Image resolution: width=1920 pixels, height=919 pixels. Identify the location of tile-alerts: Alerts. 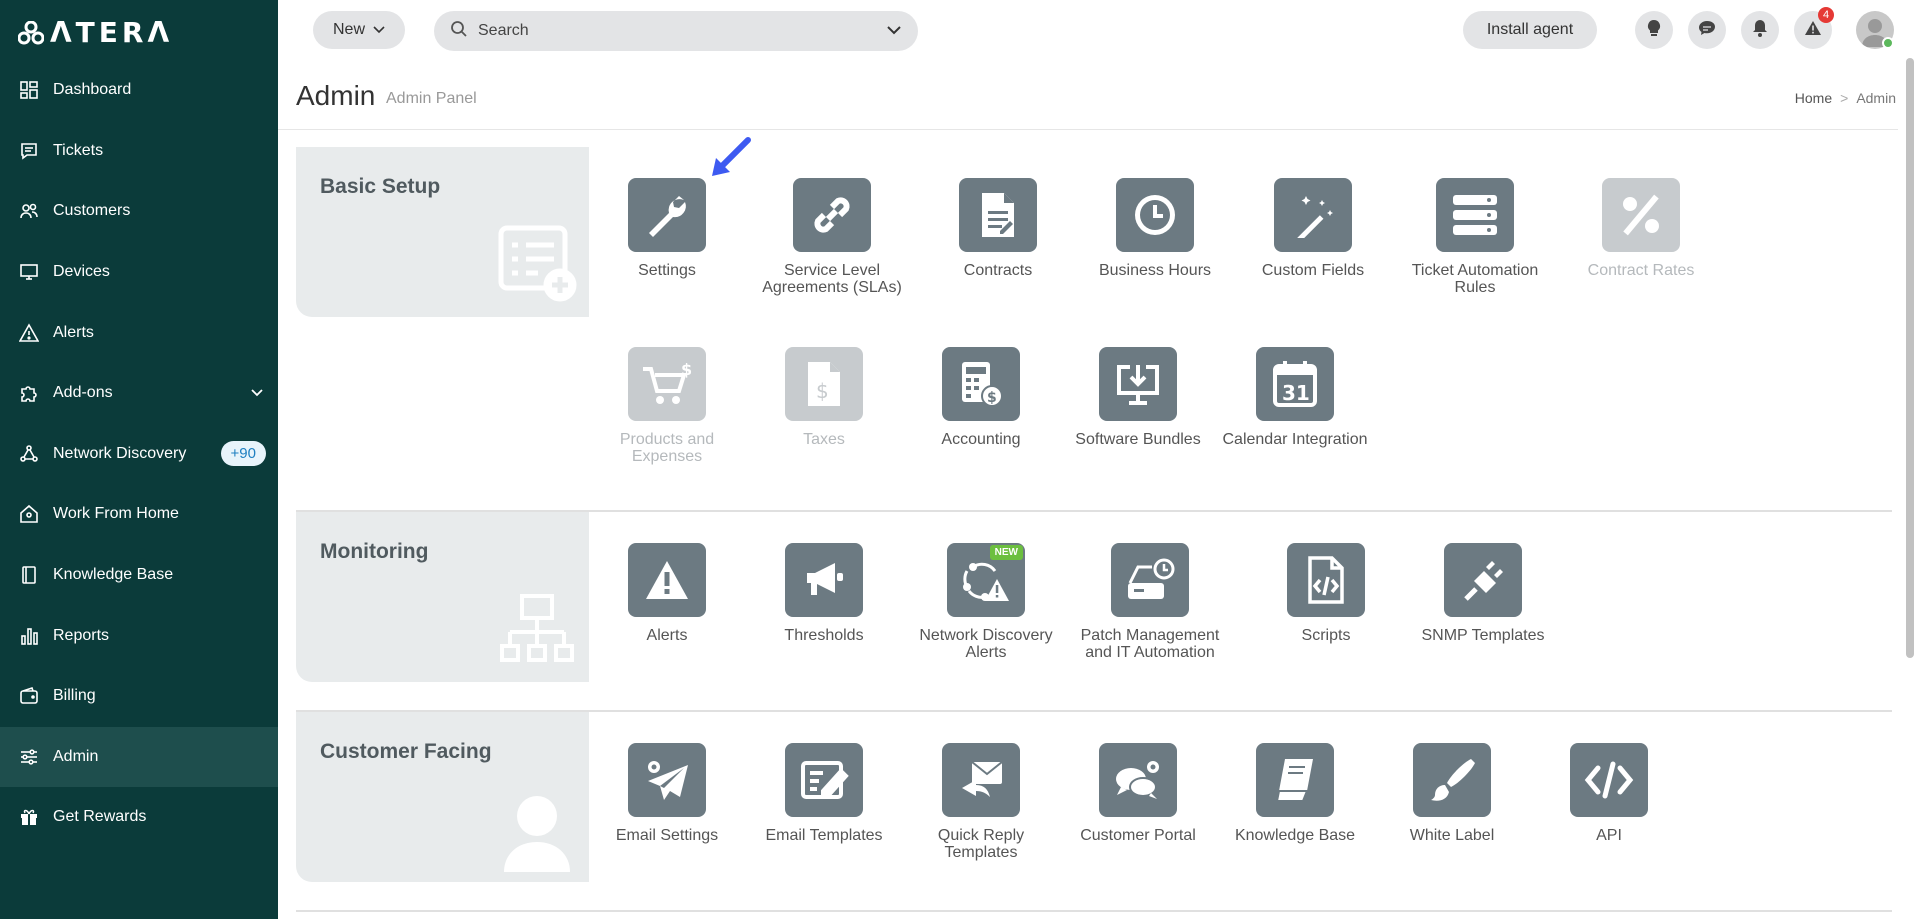
(667, 593).